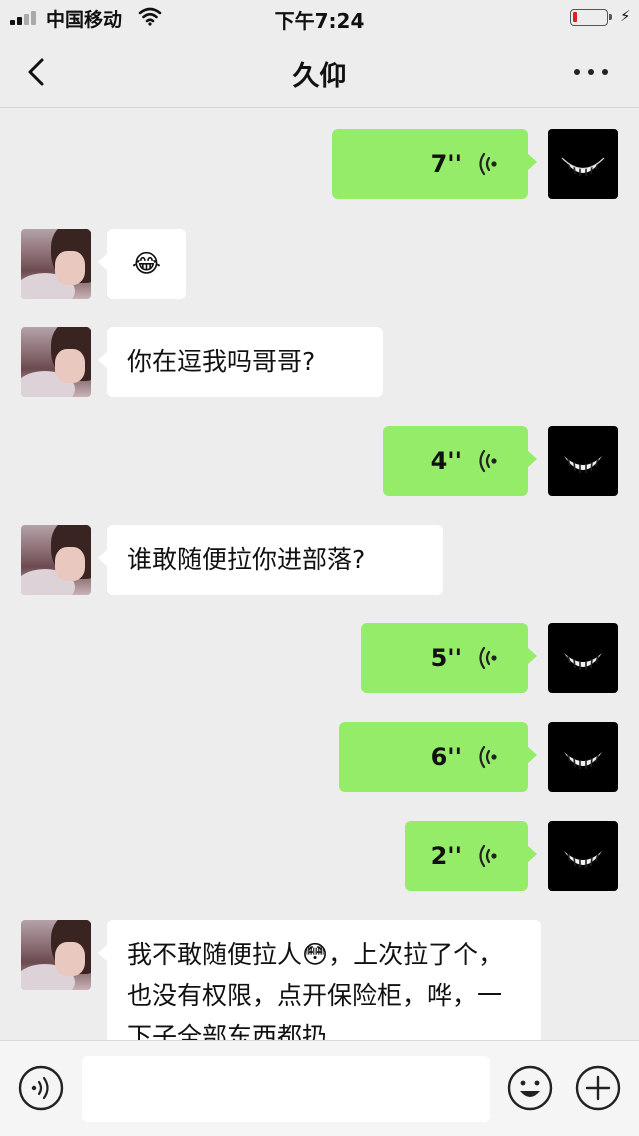  What do you see at coordinates (319, 21) in the screenshot?
I see `status-time: 下午7:24` at bounding box center [319, 21].